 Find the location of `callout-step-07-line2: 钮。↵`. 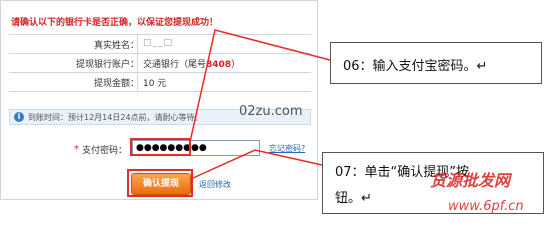

callout-step-07-line2: 钮。↵ is located at coordinates (353, 198).